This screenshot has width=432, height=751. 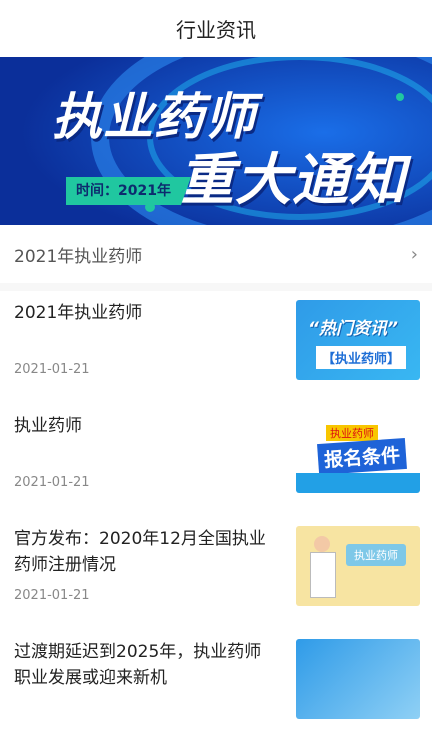 I want to click on article-thumbnail: 执业药师, so click(x=358, y=566).